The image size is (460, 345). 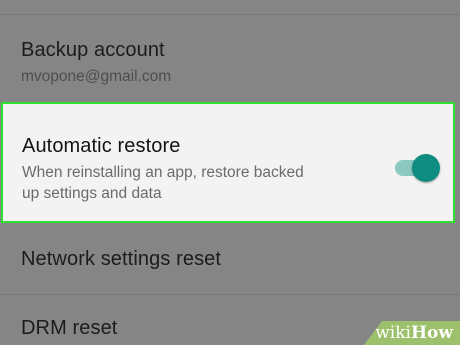 I want to click on automatic-restore-toggle, so click(x=418, y=168).